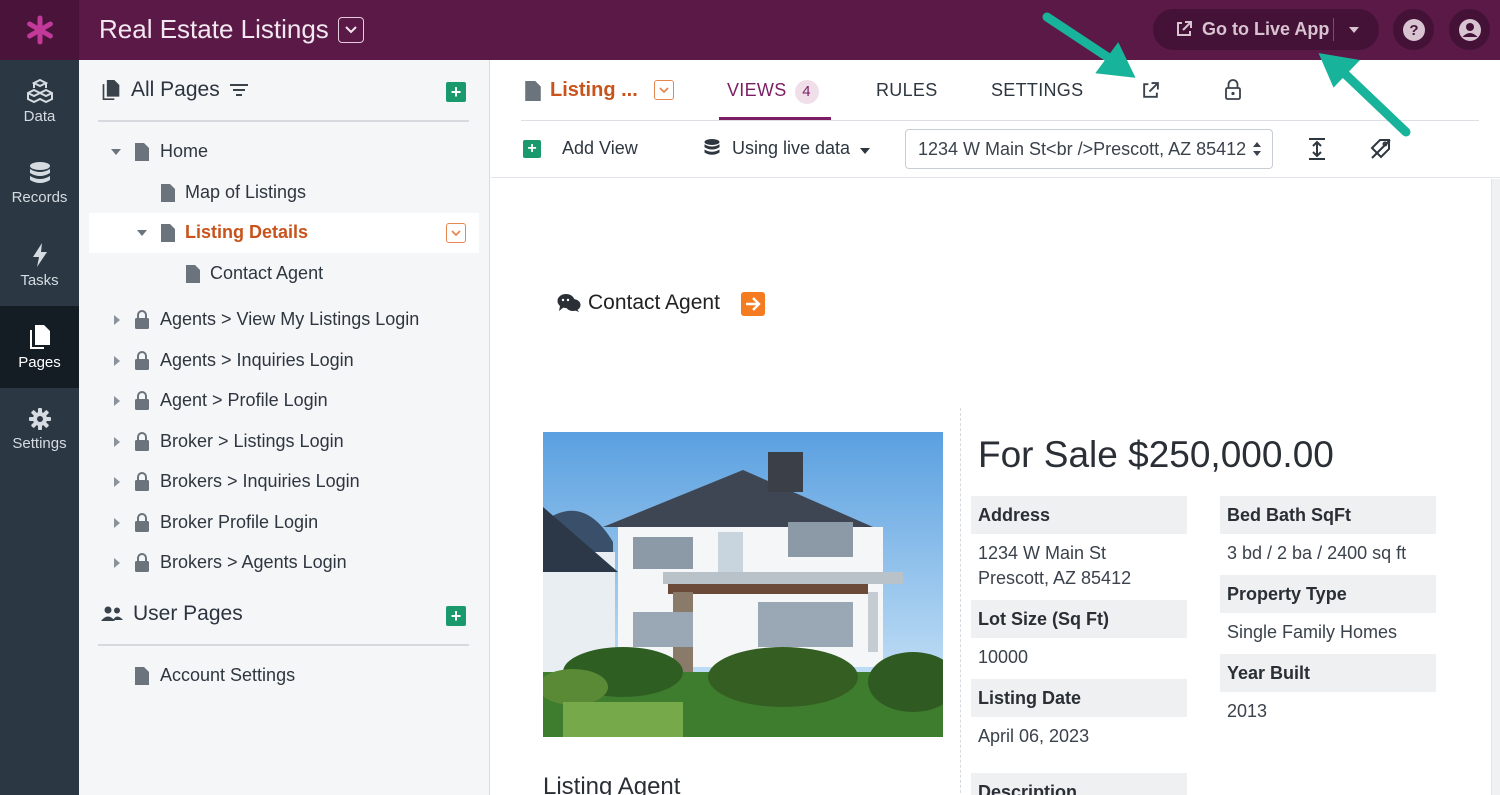 The height and width of the screenshot is (795, 1500). I want to click on tree-item-listing-details: Listing Details, so click(284, 233).